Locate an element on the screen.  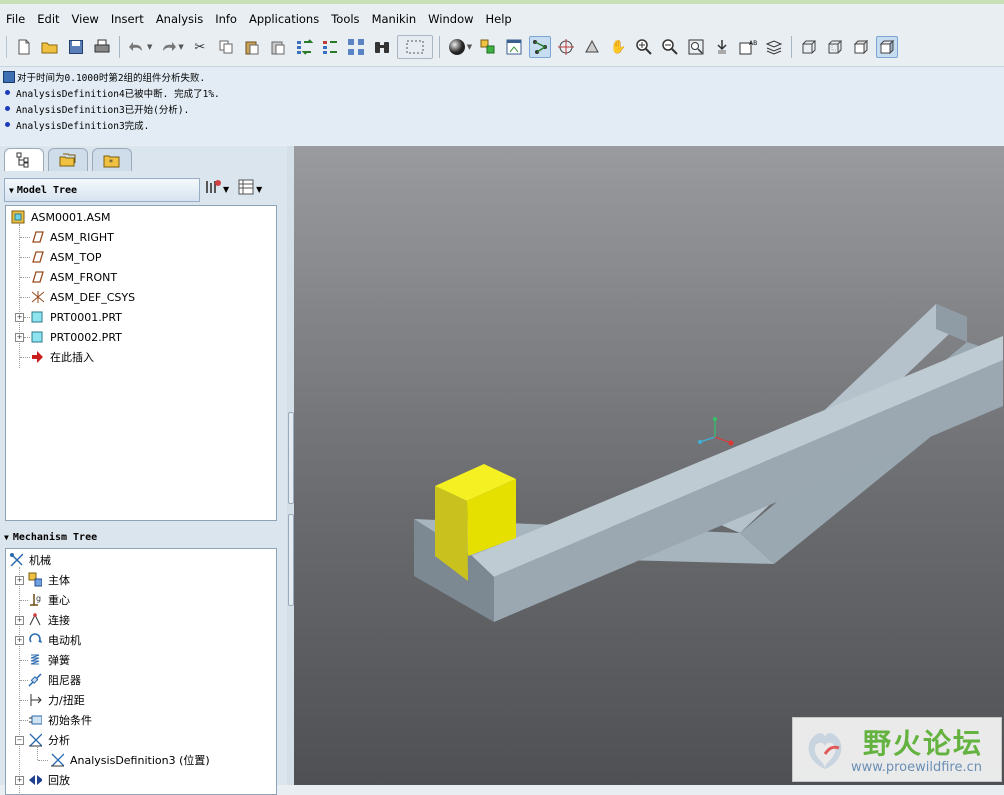
tree-settings-dropdown-icon: ▼ is located at coordinates (226, 189).